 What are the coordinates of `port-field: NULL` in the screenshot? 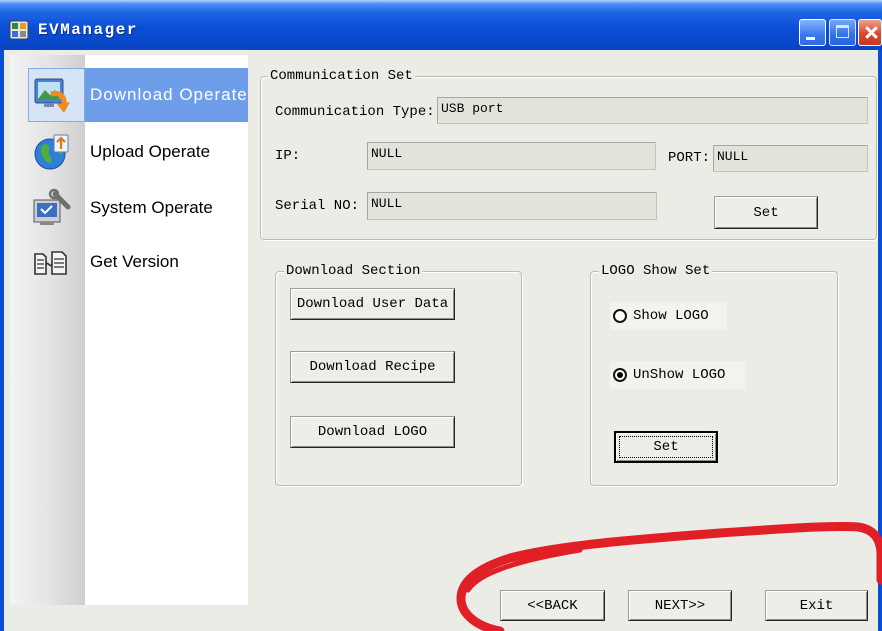 It's located at (790, 158).